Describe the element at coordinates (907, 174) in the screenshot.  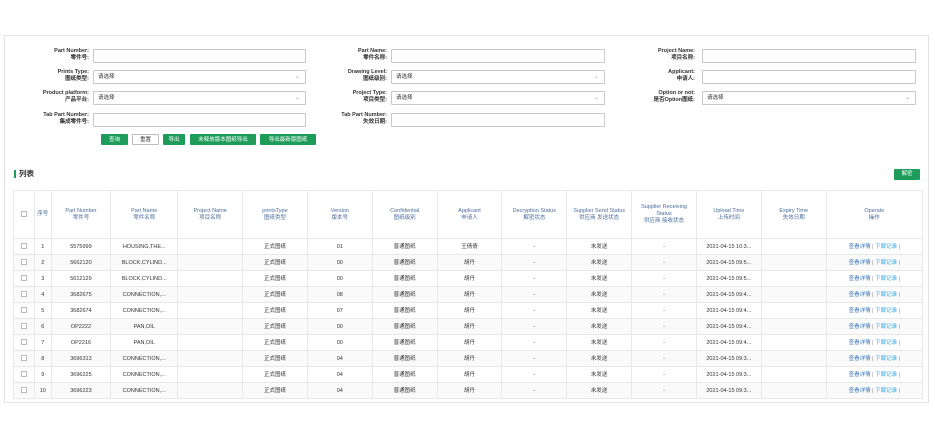
I see `decrypt-button: 解密` at that location.